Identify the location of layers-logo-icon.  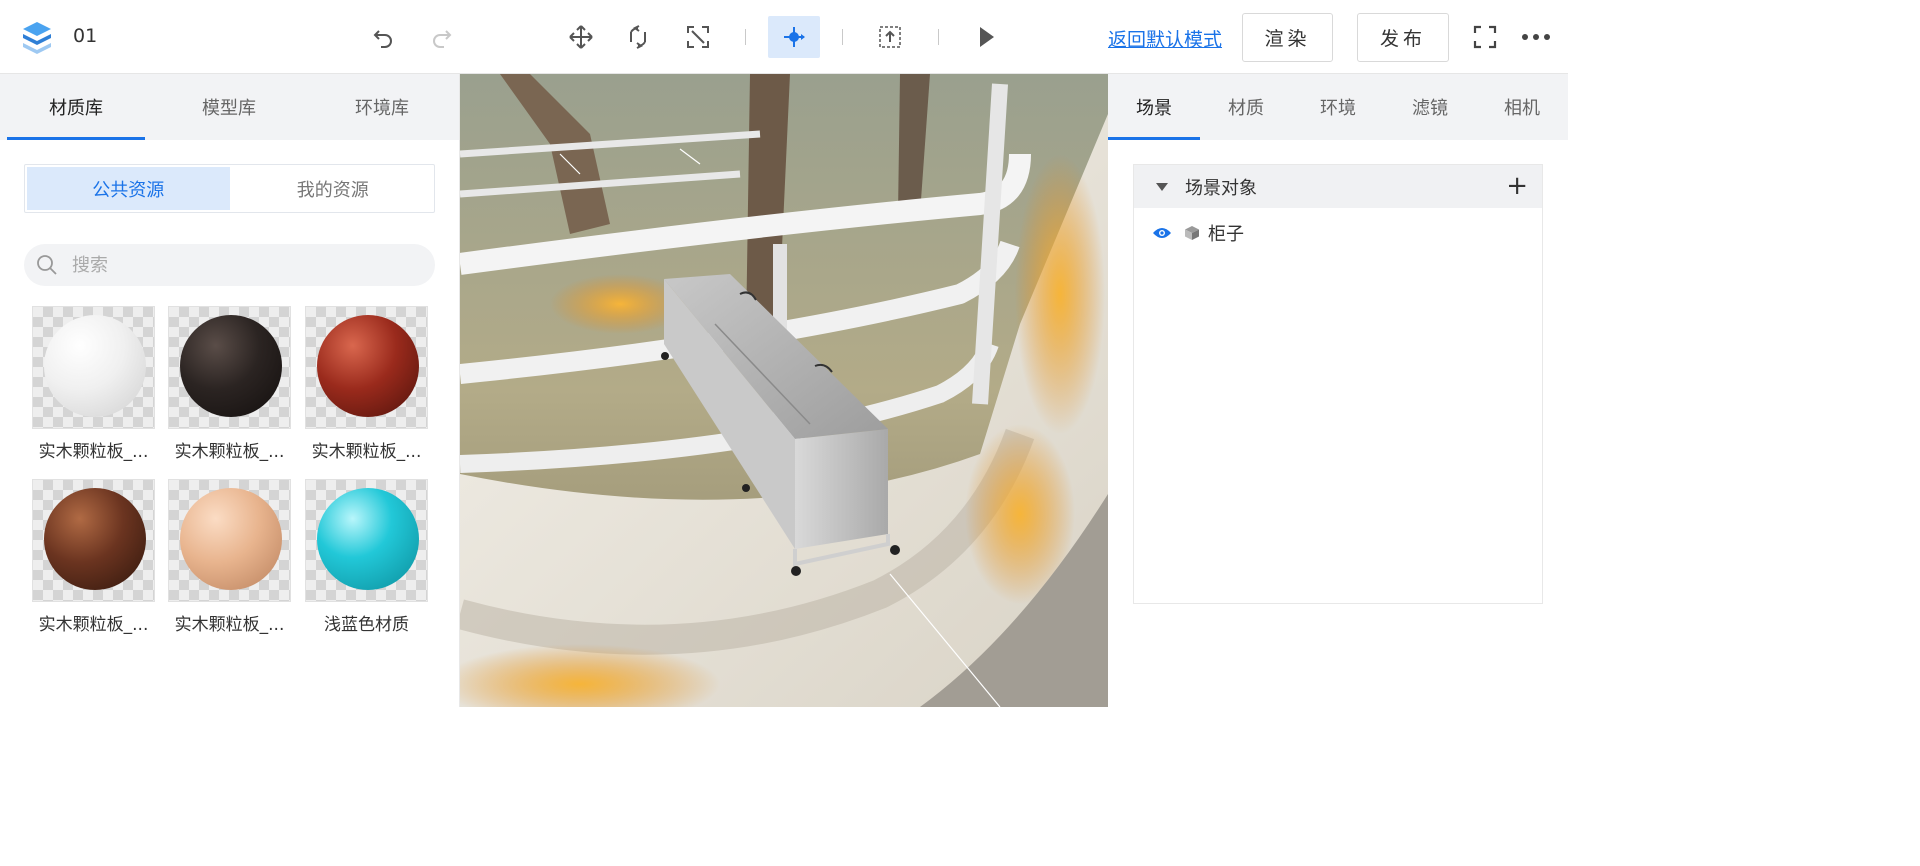
(37, 38).